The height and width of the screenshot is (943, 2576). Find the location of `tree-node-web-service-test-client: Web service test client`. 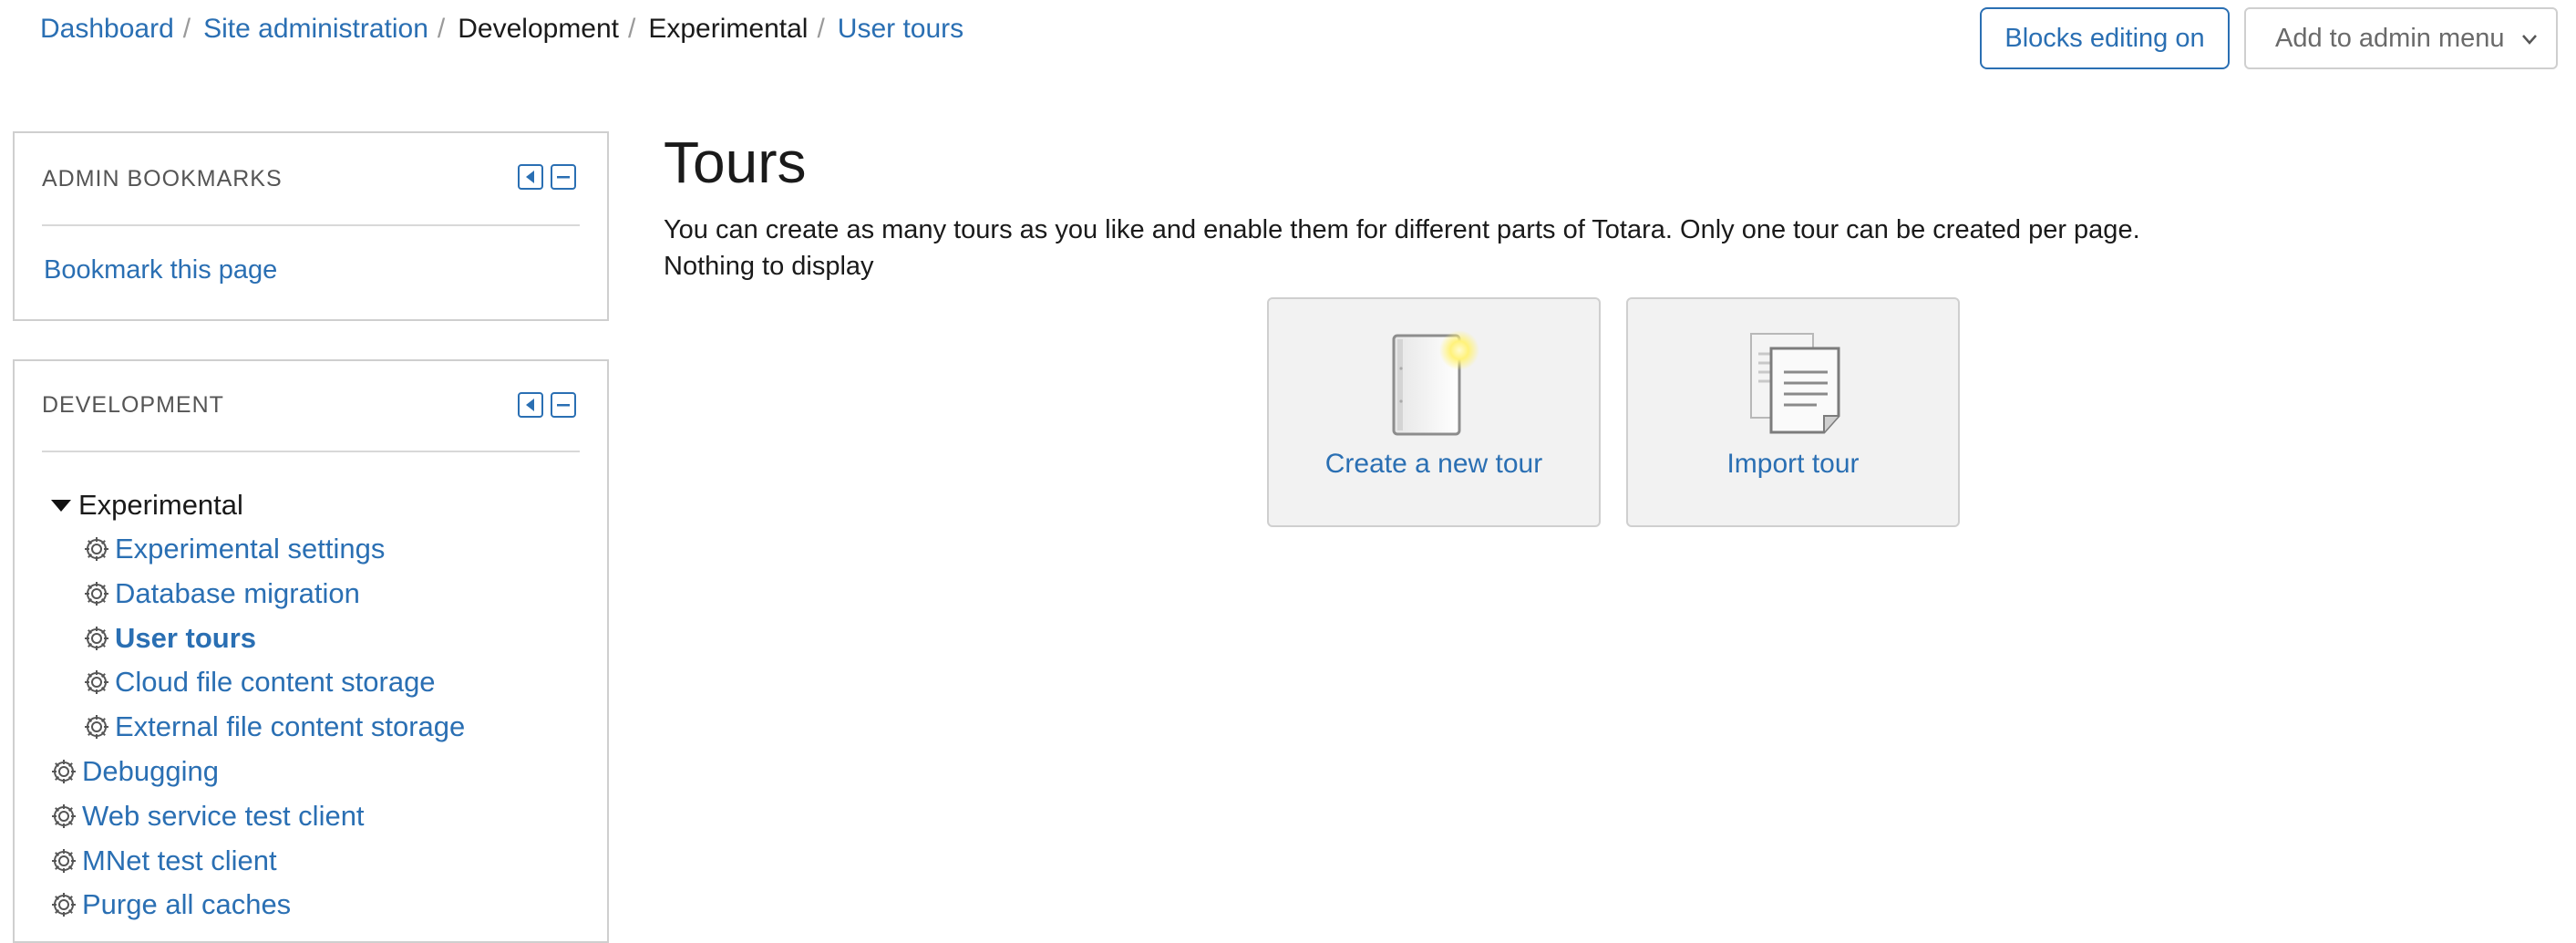

tree-node-web-service-test-client: Web service test client is located at coordinates (207, 816).